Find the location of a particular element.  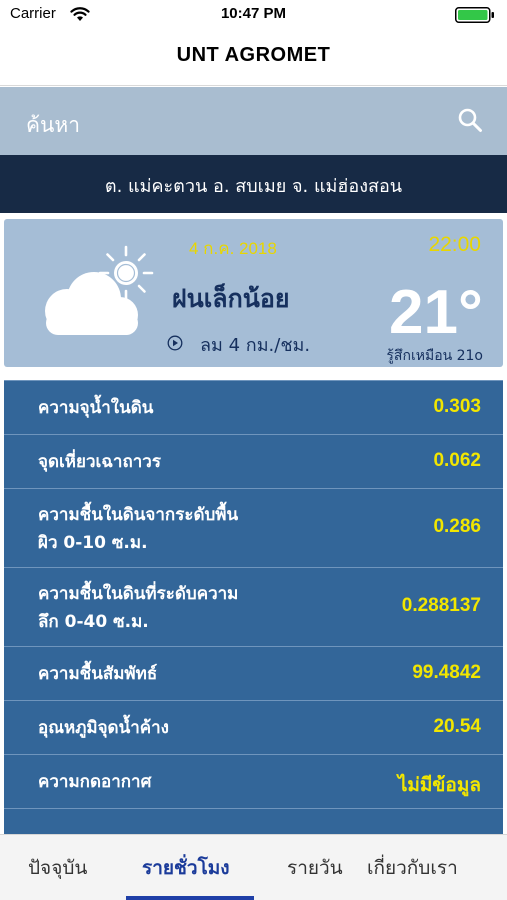

location-label: ต. แม่คะตวน อ. สบเมย จ. แม่ฮ่องสอน is located at coordinates (253, 186).